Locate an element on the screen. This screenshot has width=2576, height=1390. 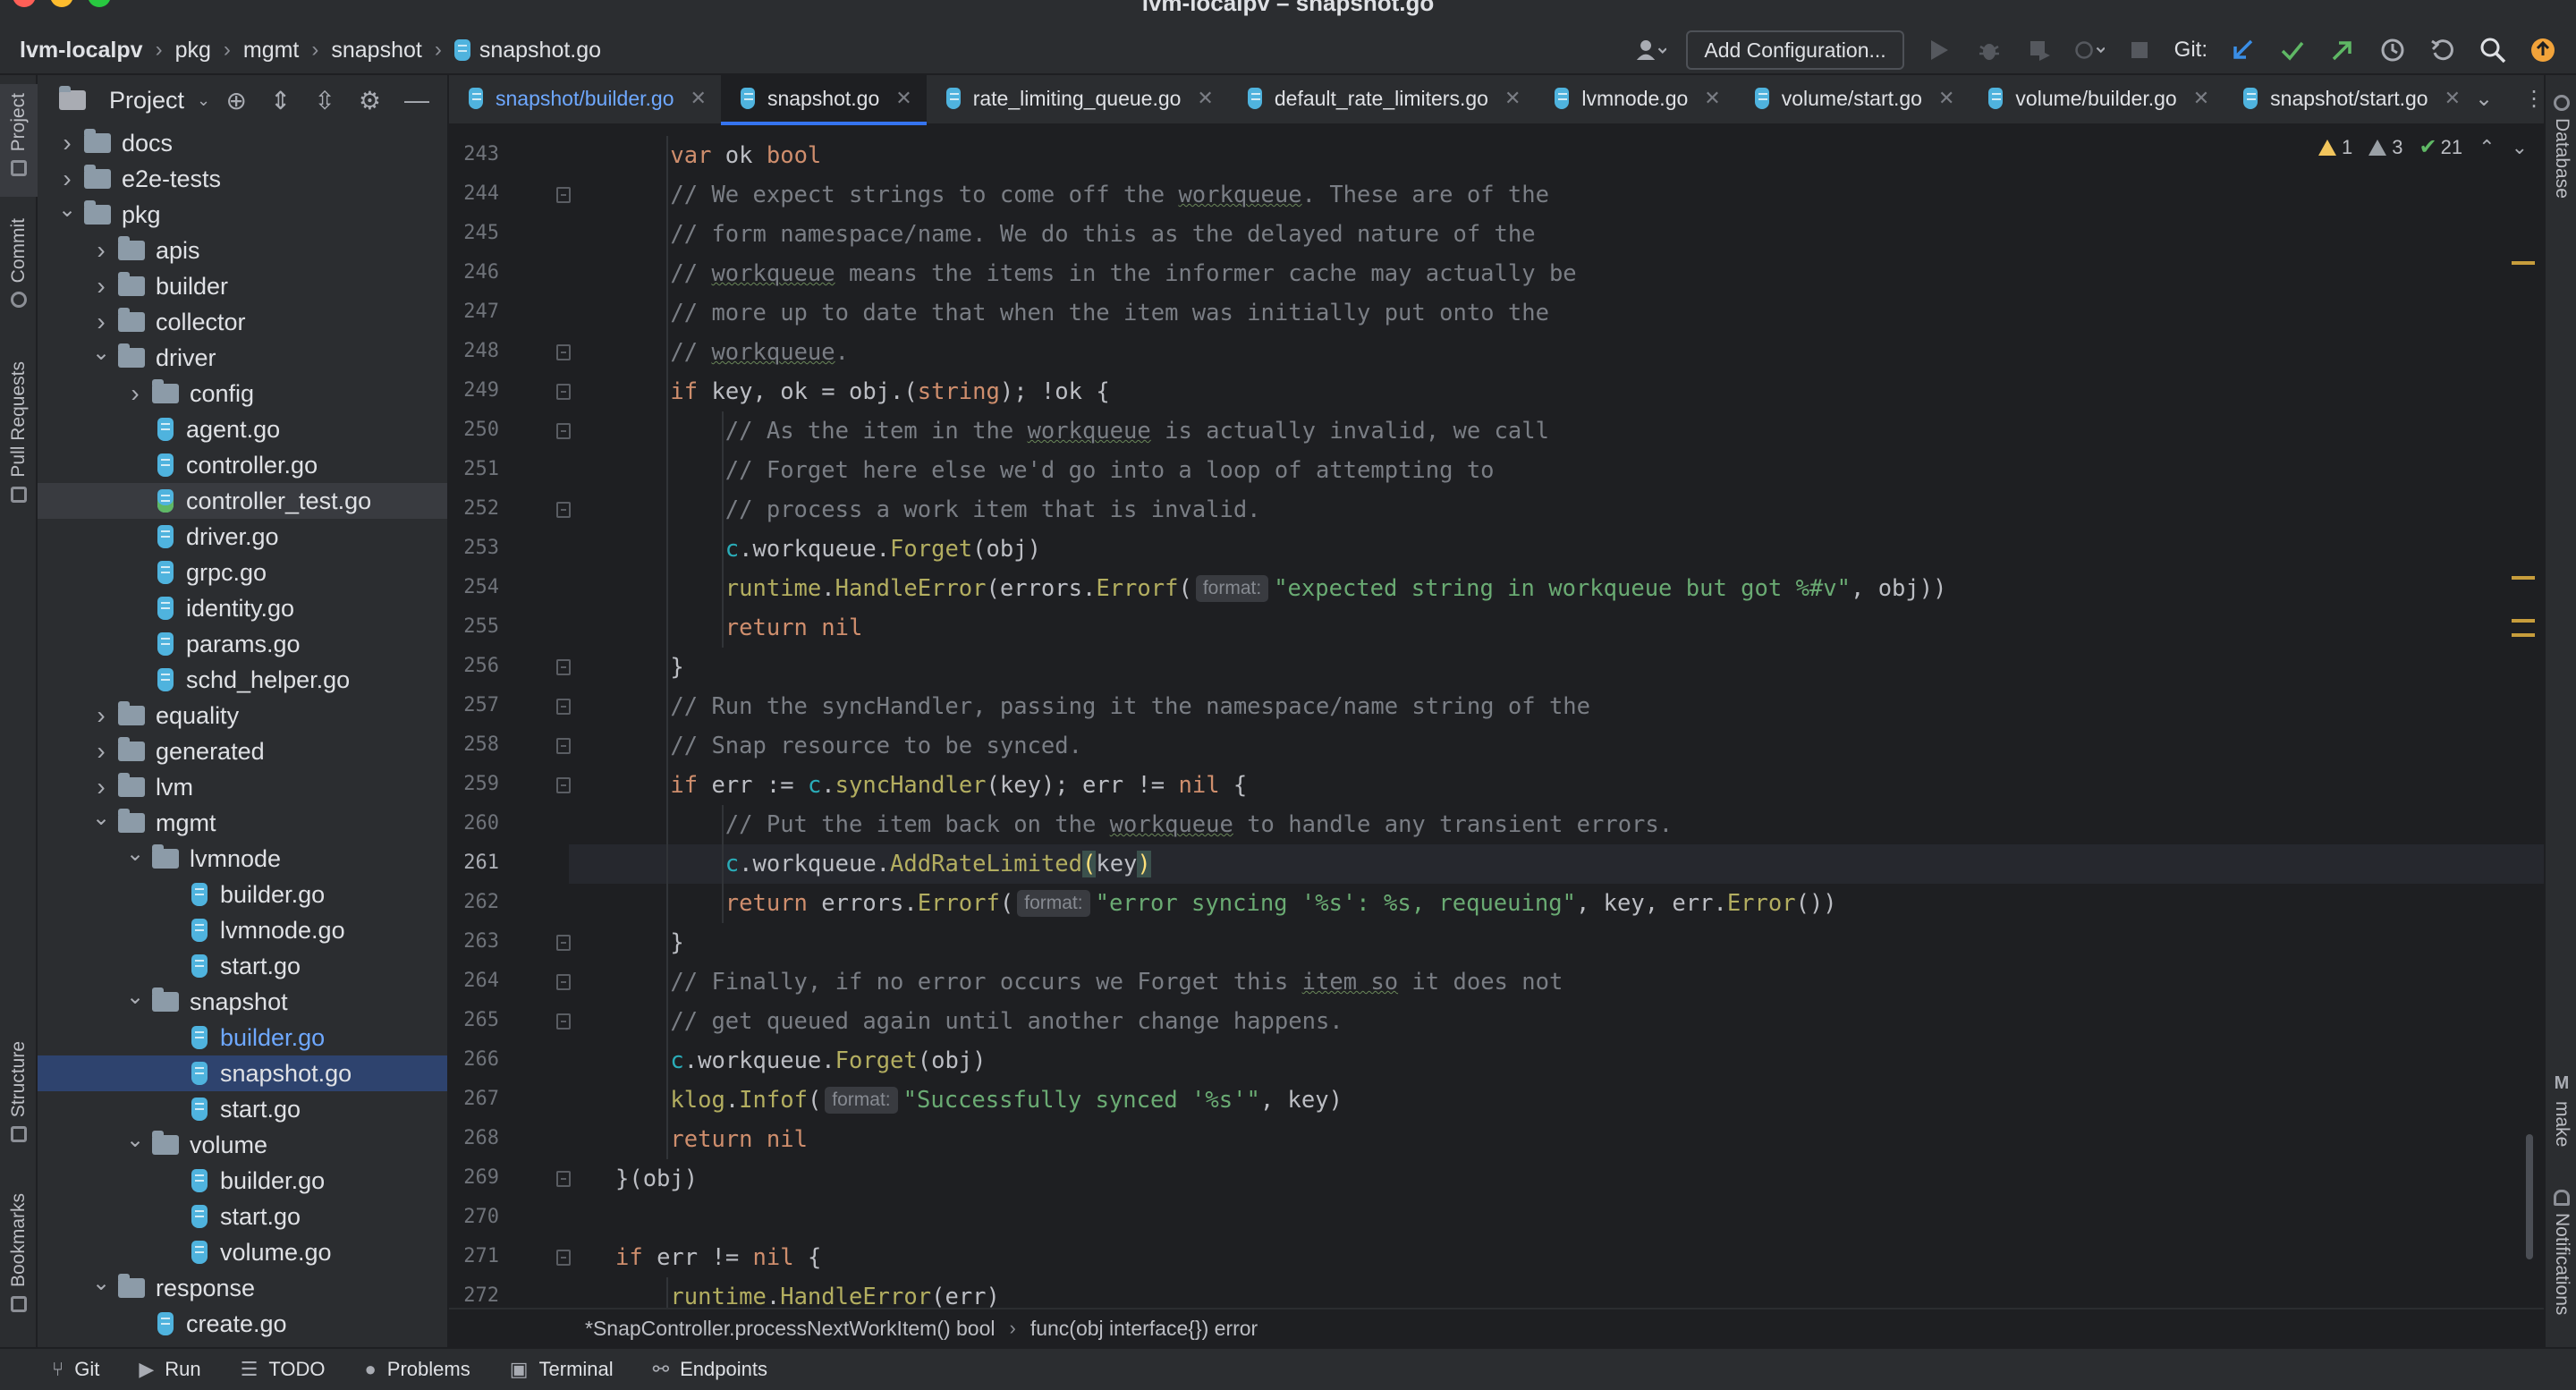
tool-tab-make: M make is located at coordinates (2561, 1117).